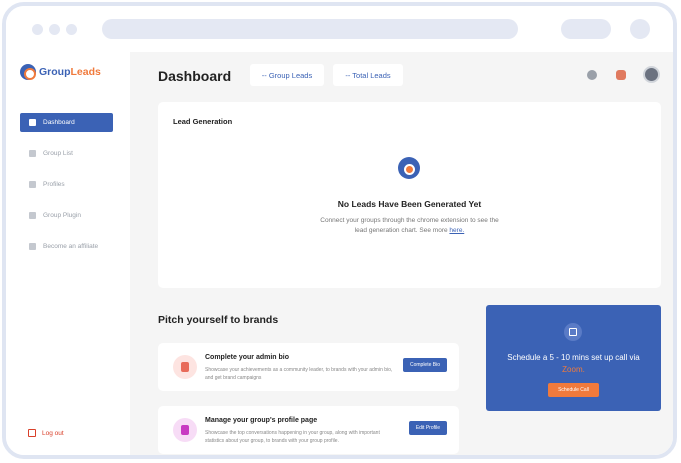 The image size is (681, 463). I want to click on browser-pill-button, so click(586, 29).